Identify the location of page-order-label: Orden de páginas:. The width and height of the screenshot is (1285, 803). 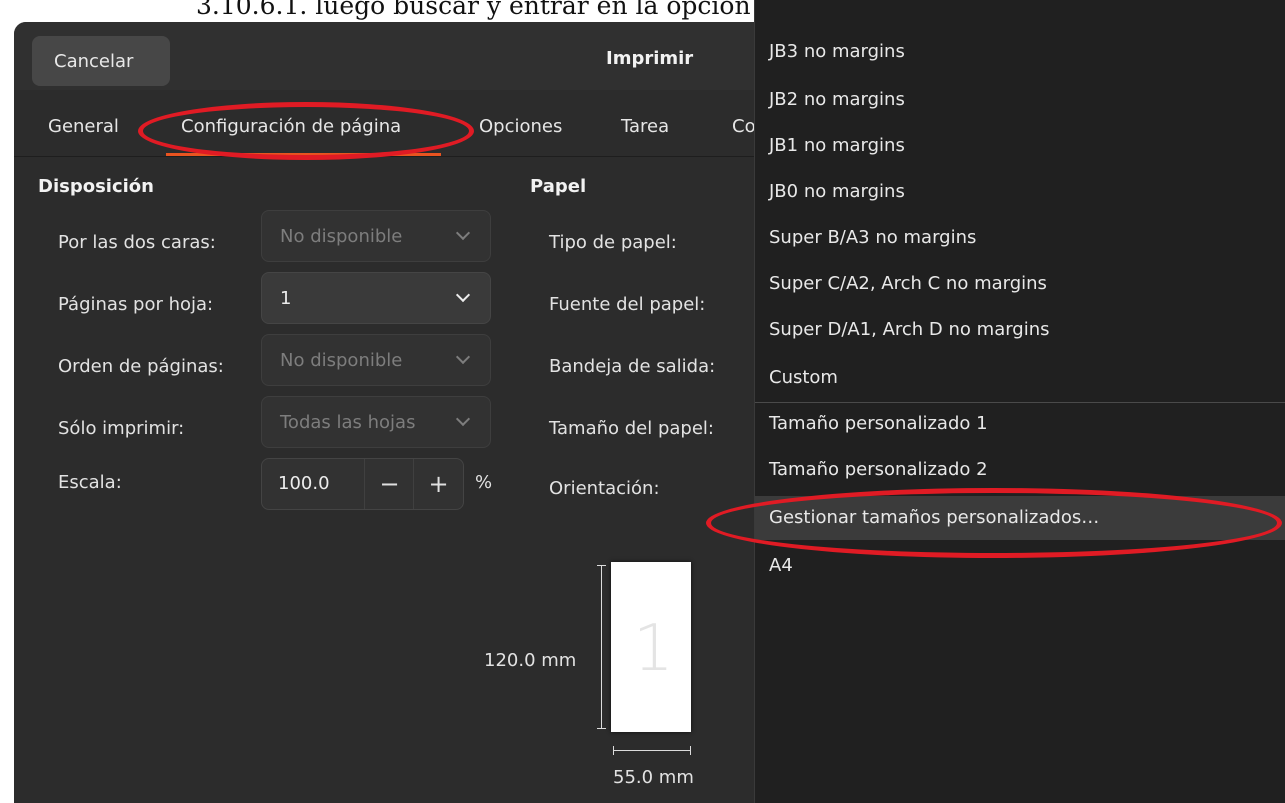
(141, 366).